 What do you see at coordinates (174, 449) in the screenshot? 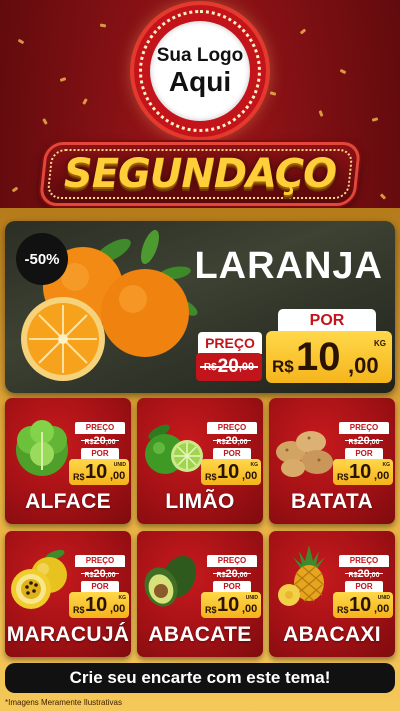
I see `lime-icon` at bounding box center [174, 449].